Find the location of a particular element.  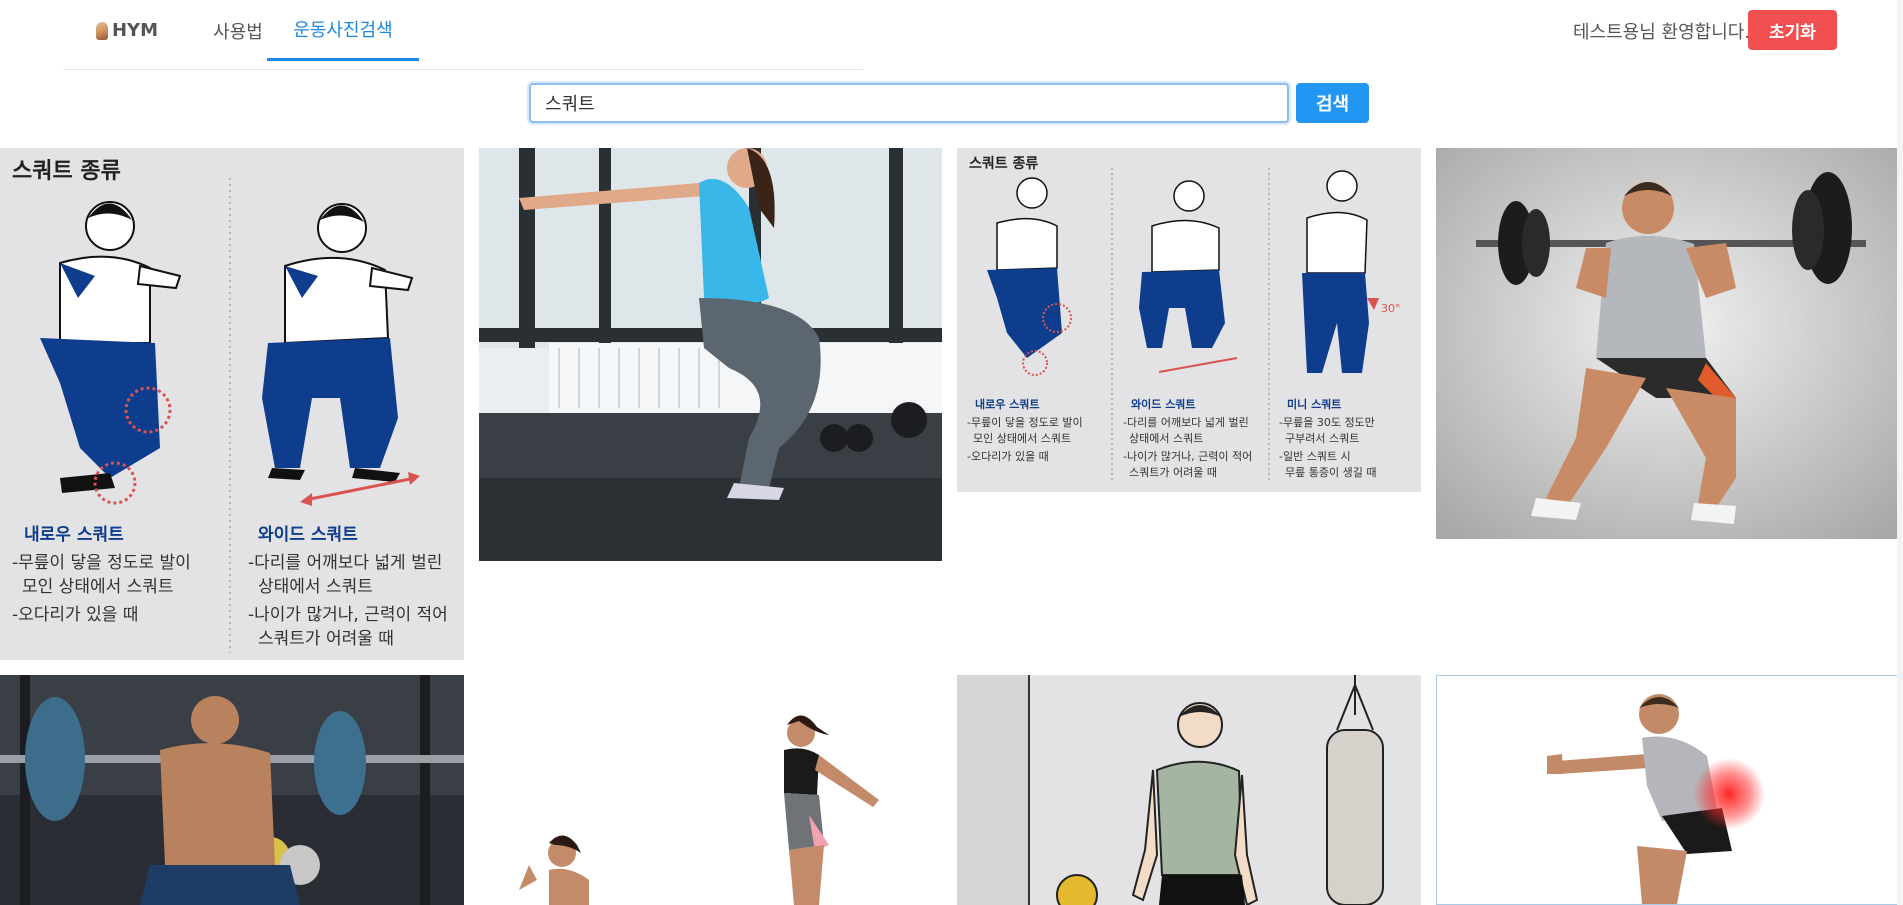

narrow-squat-line-3: -오다리가 있을 때 is located at coordinates (75, 615).